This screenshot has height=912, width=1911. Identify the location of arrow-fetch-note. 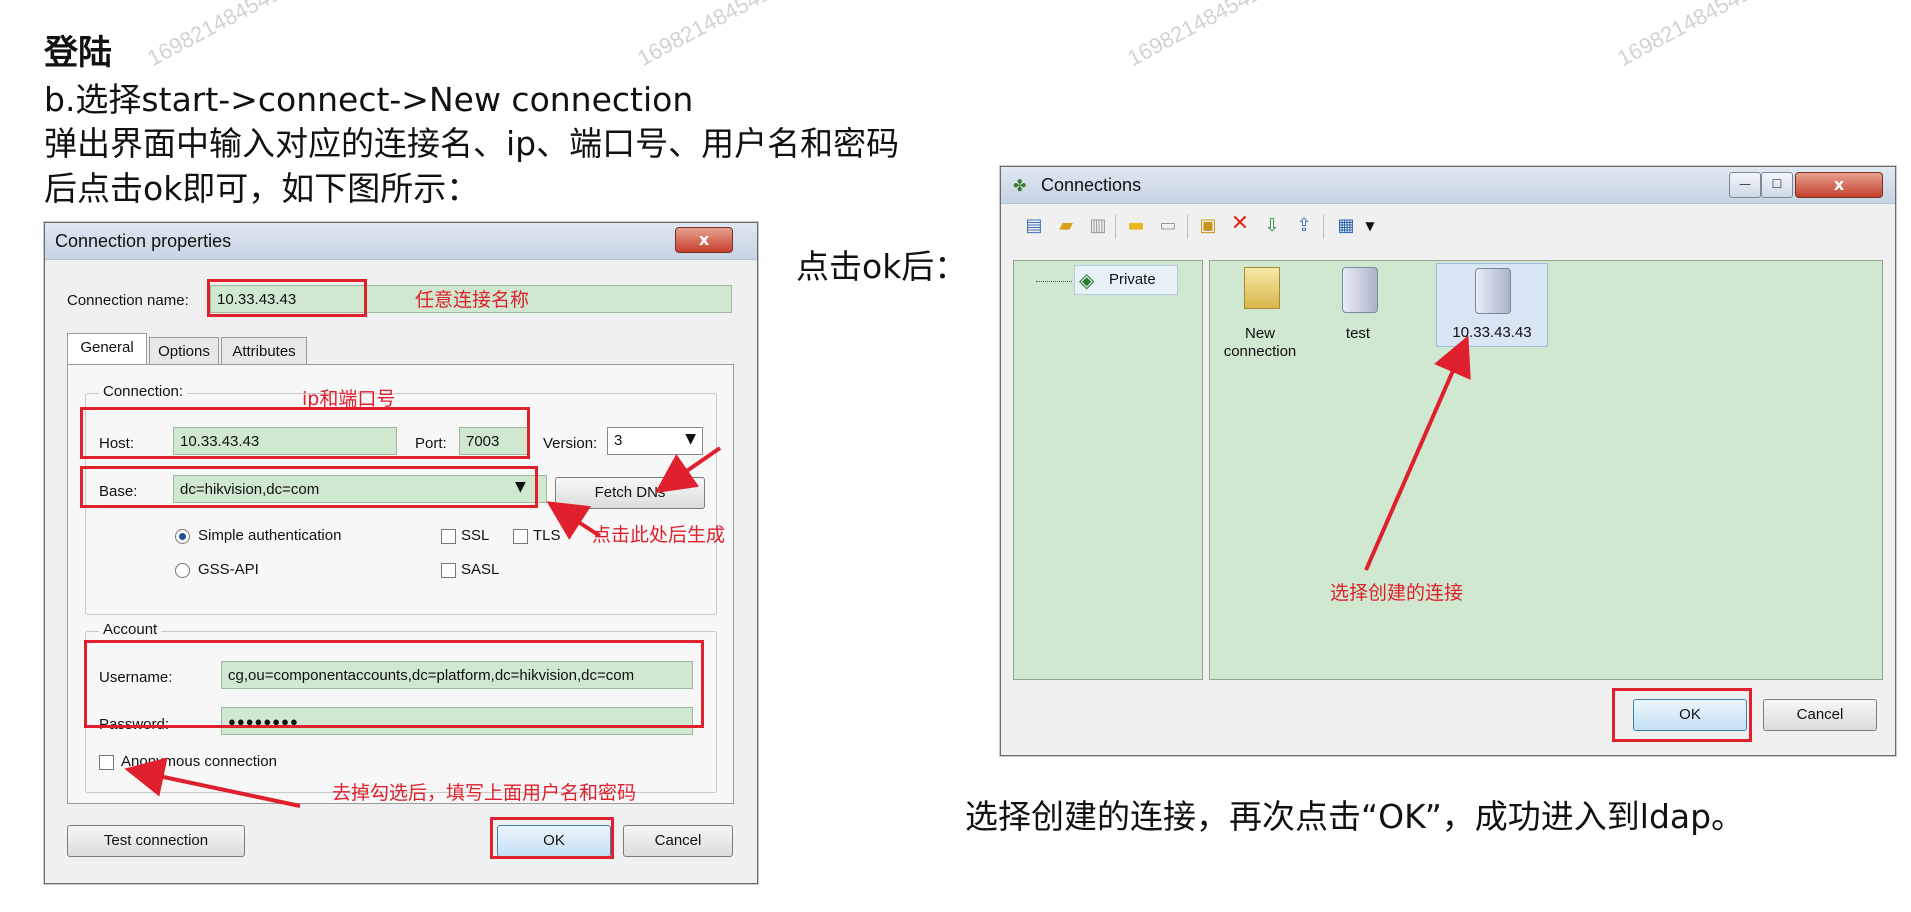
(574, 520).